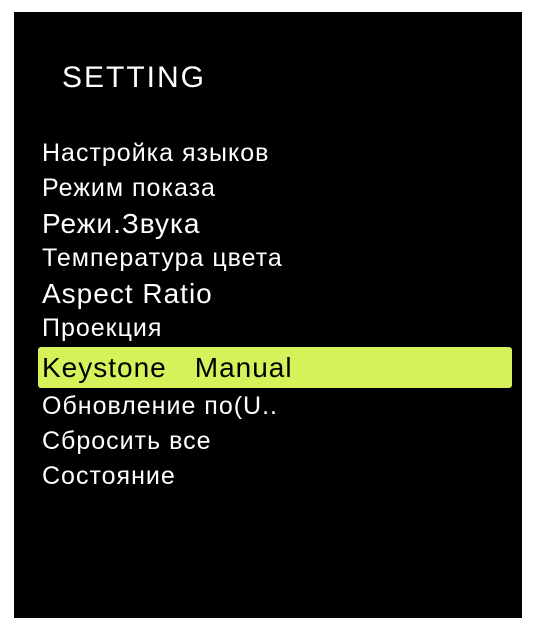 This screenshot has height=630, width=536. I want to click on menu-item-label: Режим показа, so click(129, 188).